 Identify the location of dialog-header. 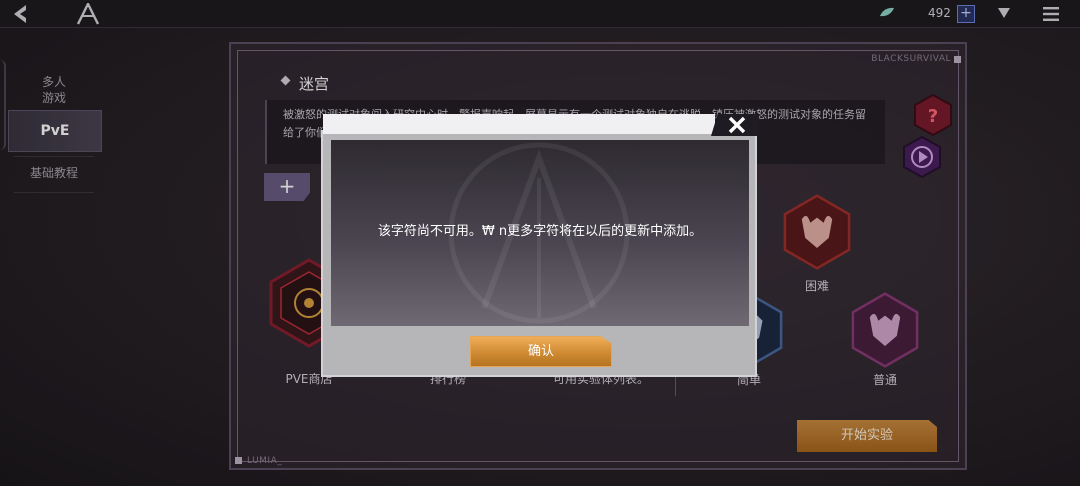
(519, 124).